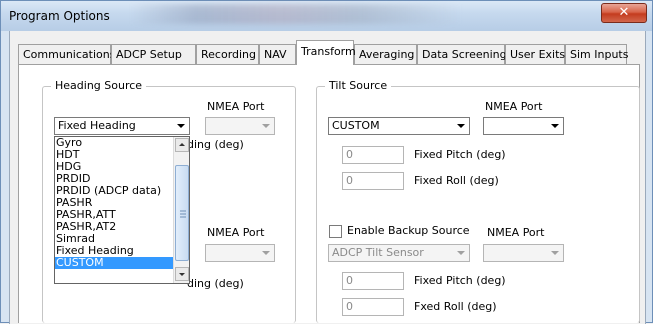 Image resolution: width=653 pixels, height=324 pixels. What do you see at coordinates (114, 263) in the screenshot?
I see `list-item-selected: CUSTOM` at bounding box center [114, 263].